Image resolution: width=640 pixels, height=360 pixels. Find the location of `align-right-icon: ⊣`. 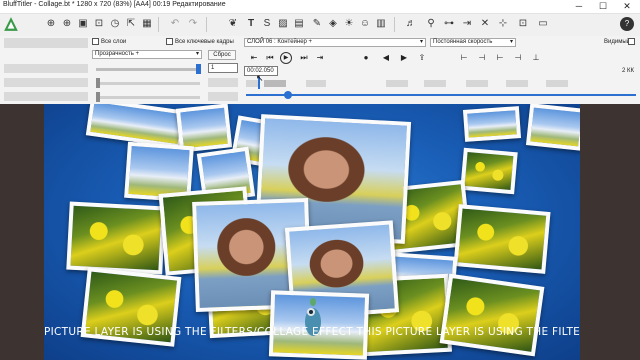

align-right-icon: ⊣ is located at coordinates (518, 58).